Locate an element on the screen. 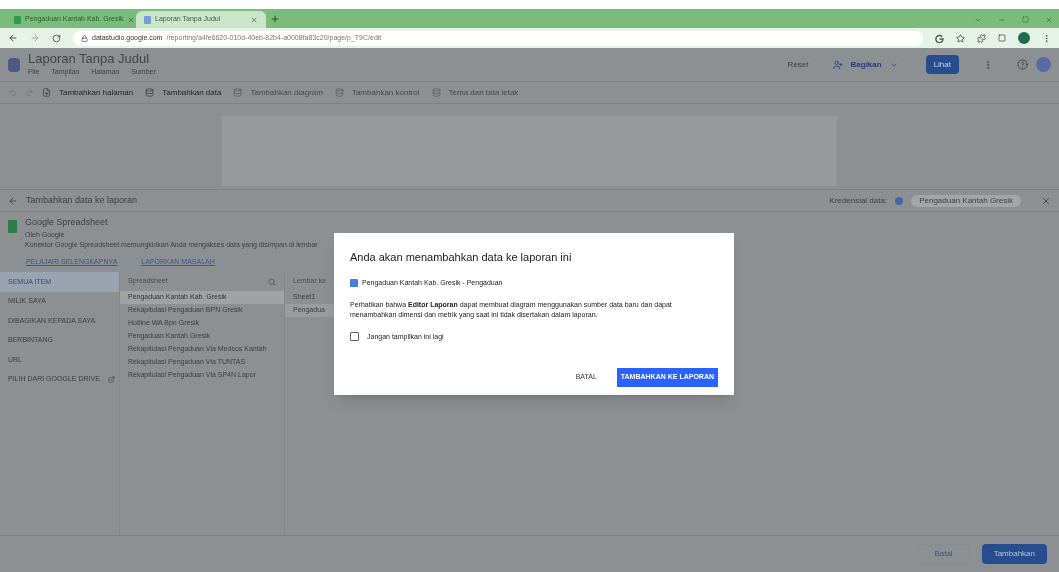  dialog-title: Anda akan menambahkan data ke laporan ini is located at coordinates (461, 257).